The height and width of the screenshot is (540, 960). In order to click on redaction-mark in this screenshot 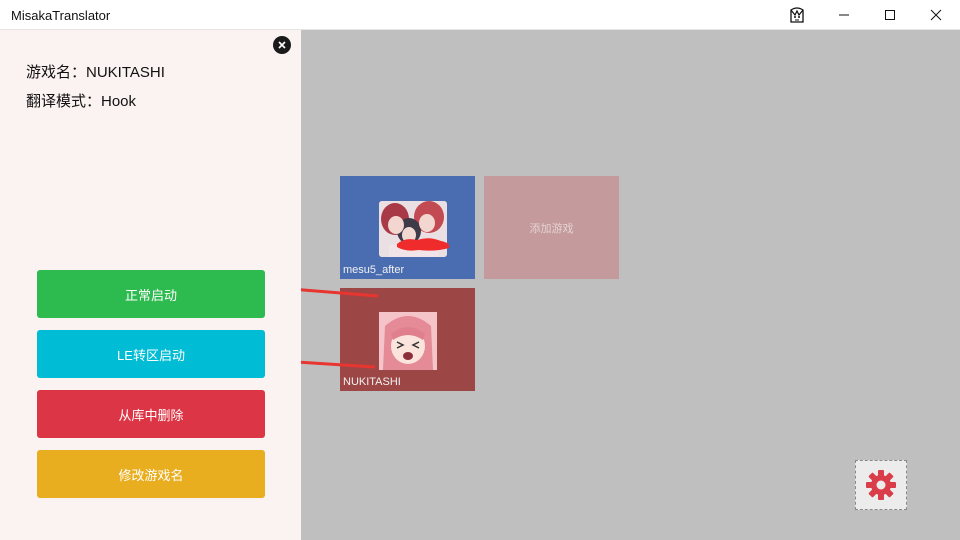, I will do `click(423, 244)`.